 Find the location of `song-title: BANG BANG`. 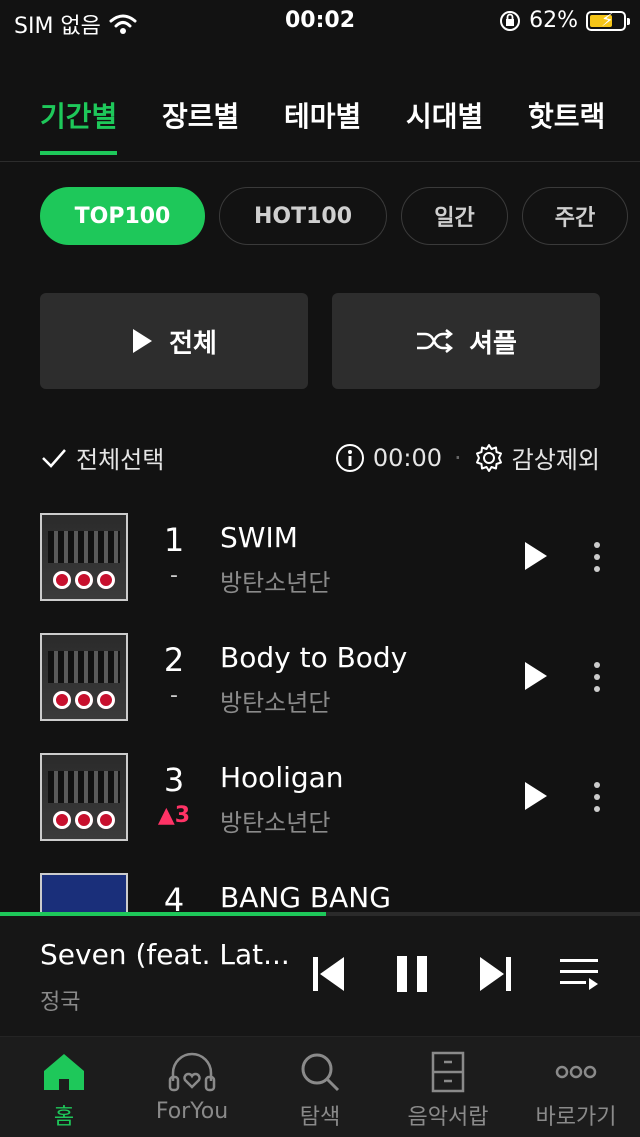

song-title: BANG BANG is located at coordinates (305, 896).